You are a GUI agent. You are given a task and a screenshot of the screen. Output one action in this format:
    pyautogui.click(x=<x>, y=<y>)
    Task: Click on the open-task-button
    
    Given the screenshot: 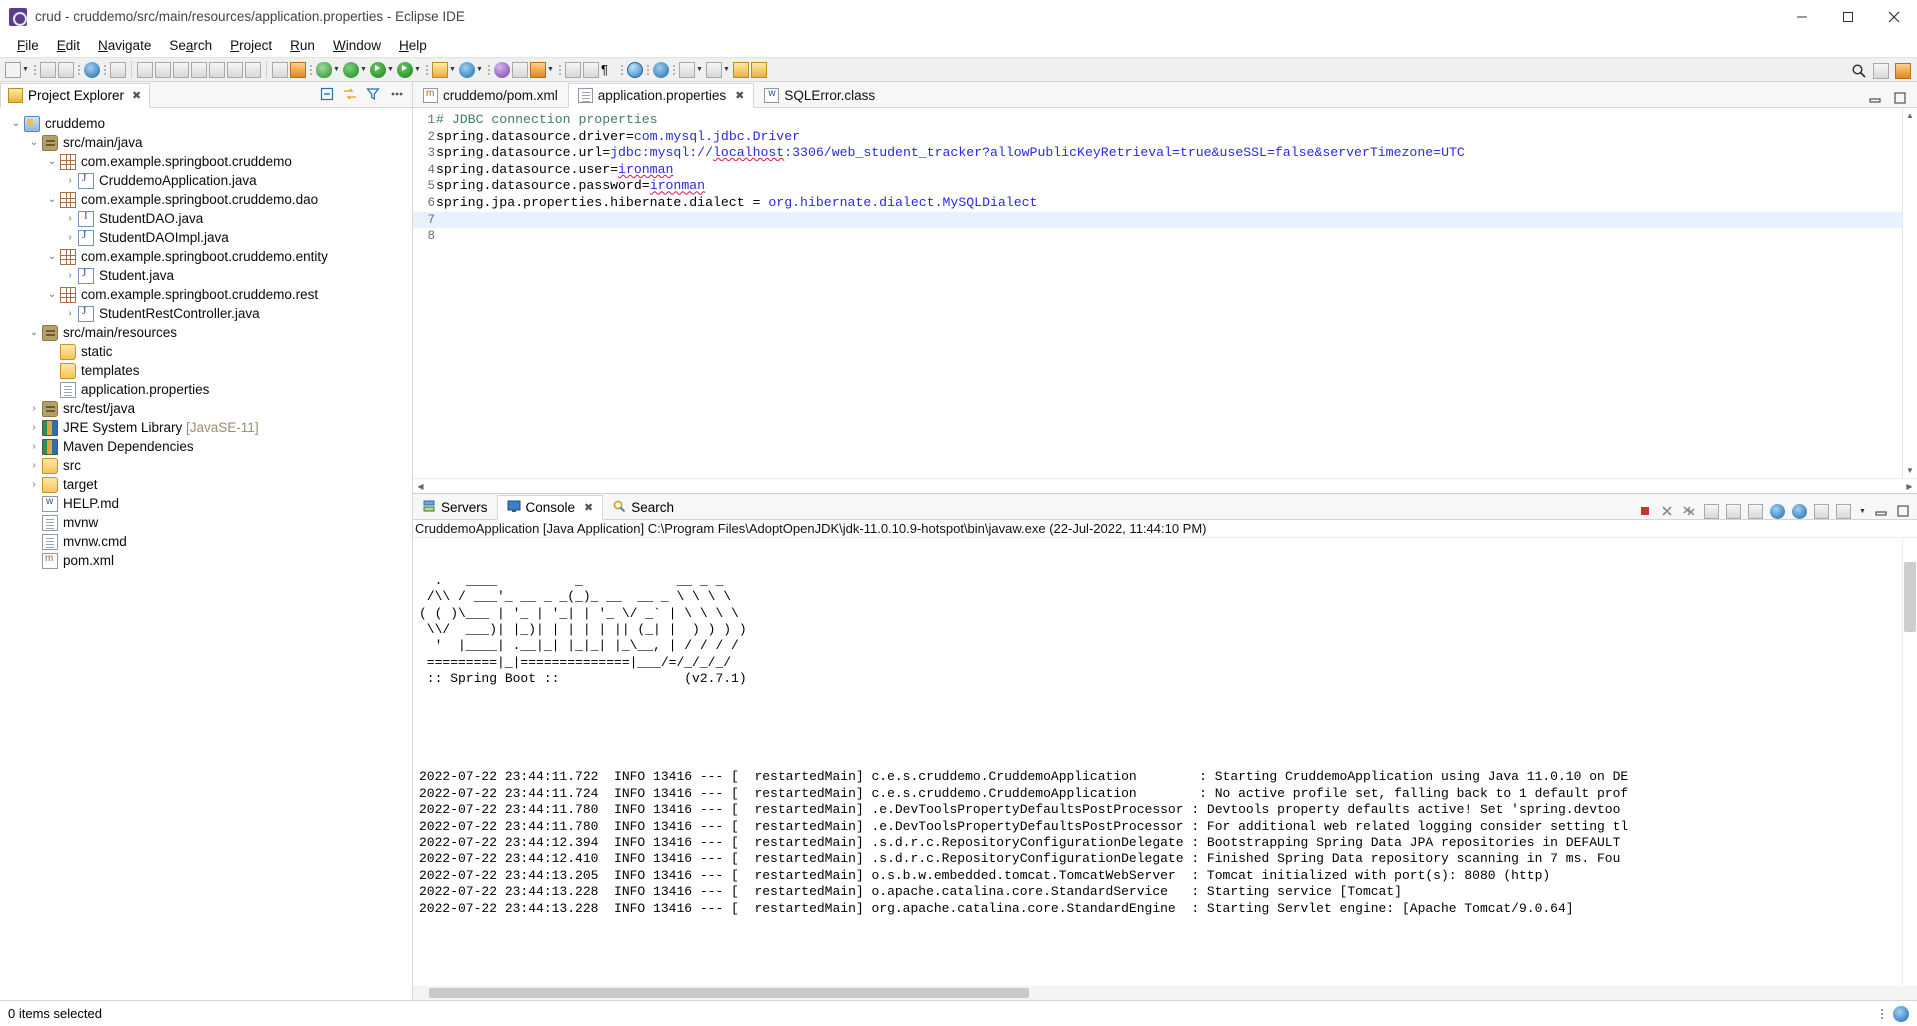 What is the action you would take?
    pyautogui.click(x=502, y=70)
    